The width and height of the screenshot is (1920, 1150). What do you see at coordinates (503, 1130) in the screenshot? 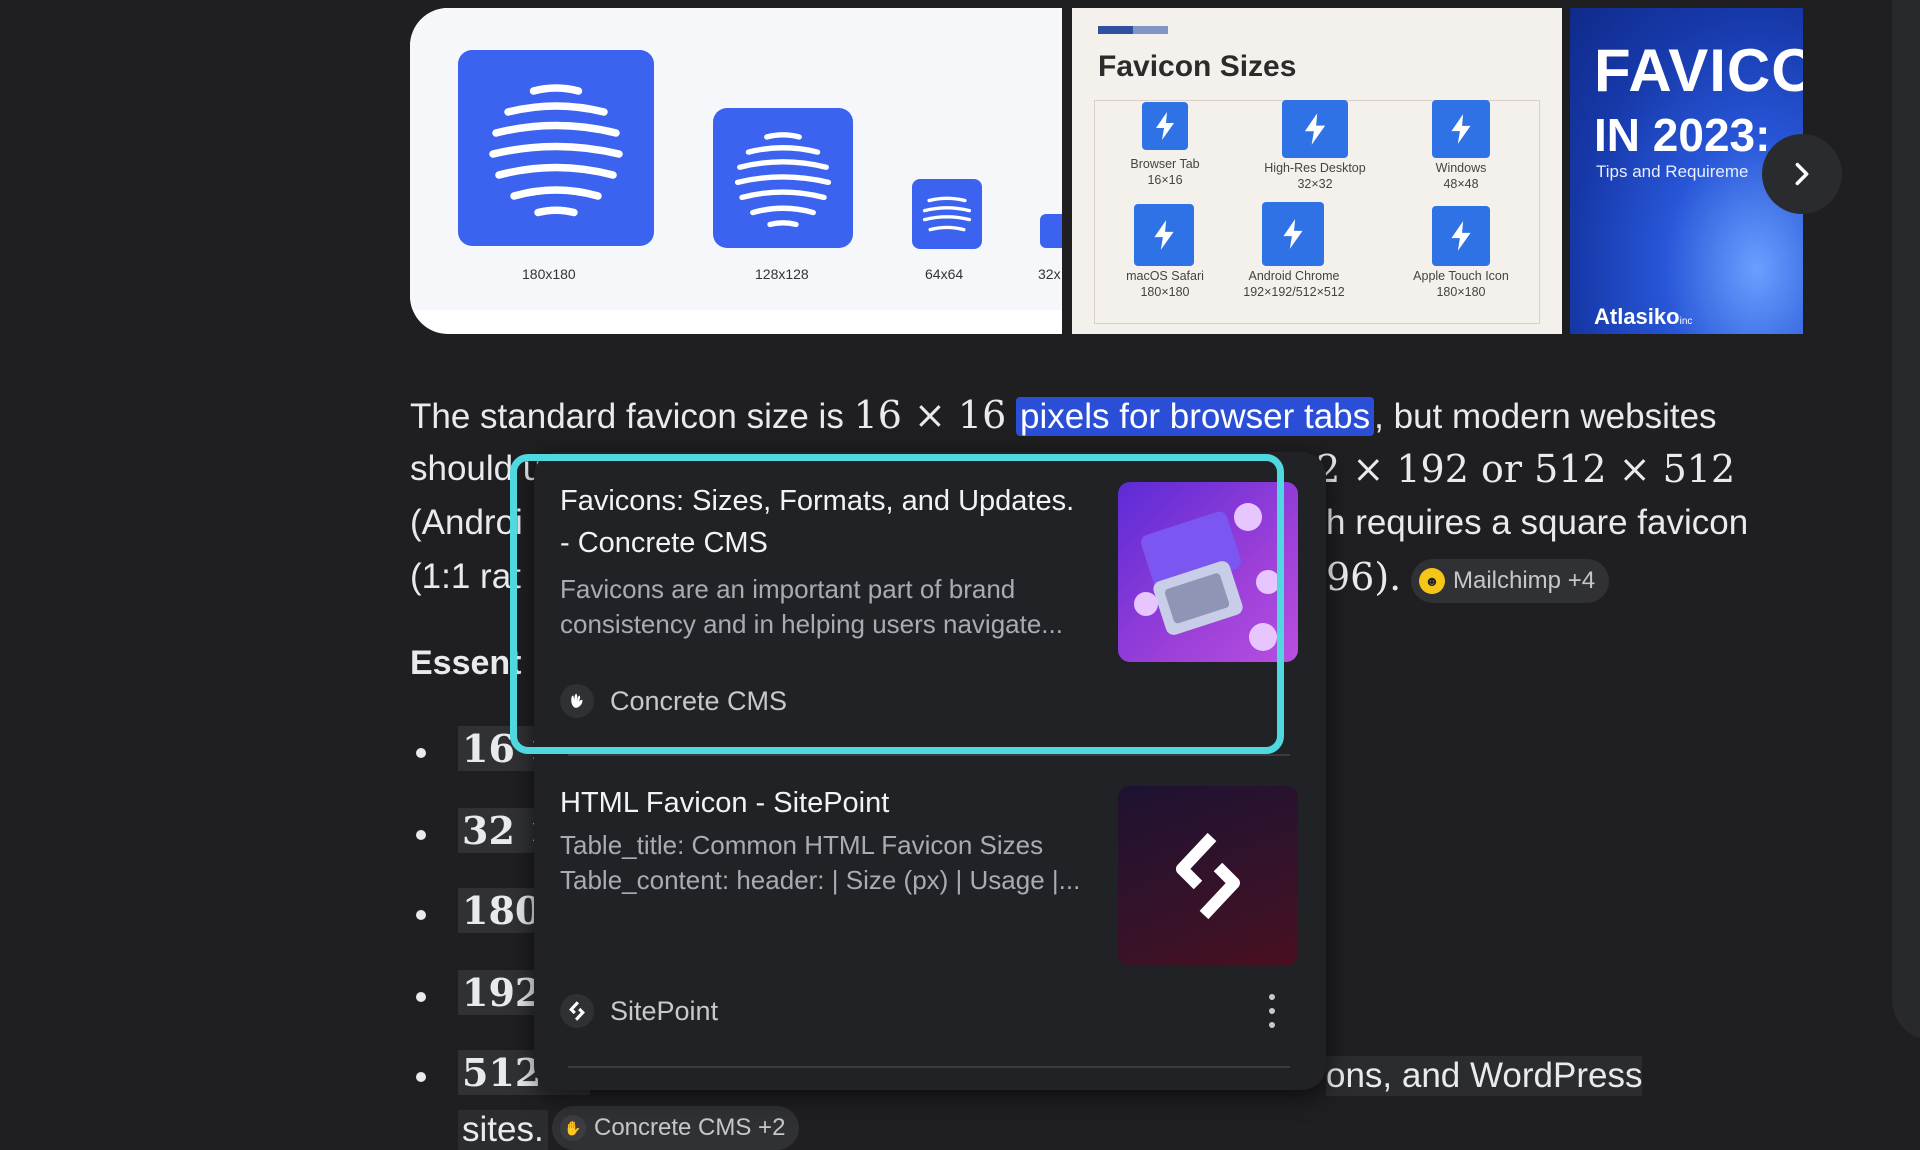
I see `sites-text: sites.` at bounding box center [503, 1130].